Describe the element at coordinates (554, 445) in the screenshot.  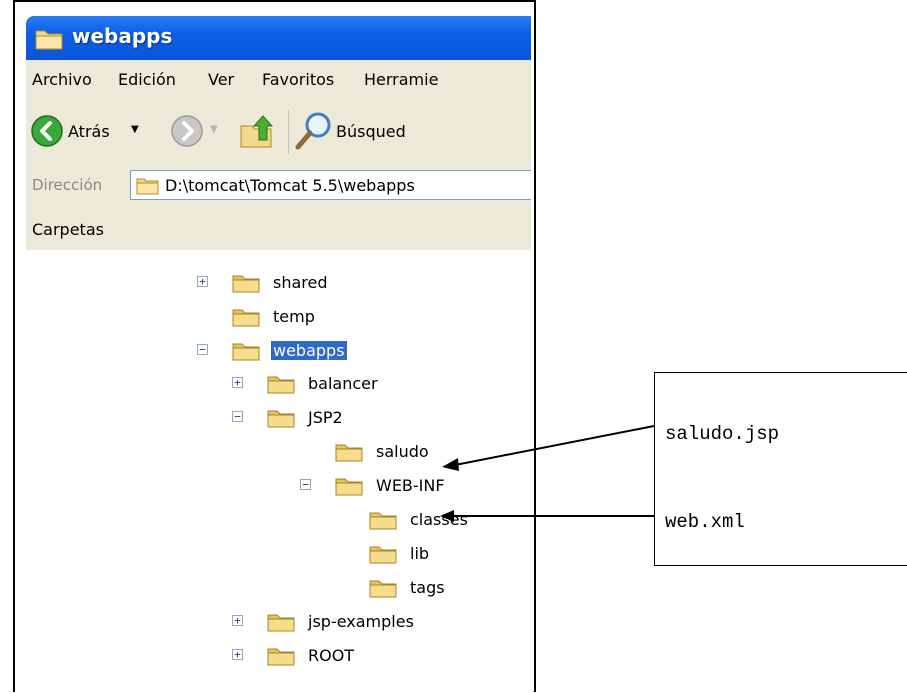
I see `arrow-saludo` at that location.